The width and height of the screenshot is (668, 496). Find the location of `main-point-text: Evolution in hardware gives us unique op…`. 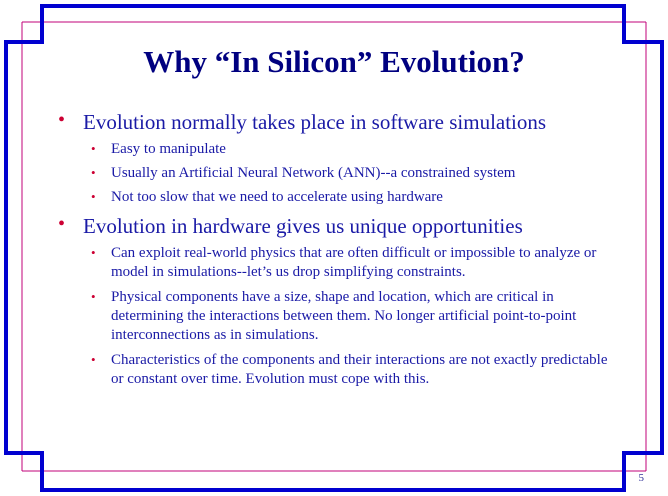

main-point-text: Evolution in hardware gives us unique op… is located at coordinates (303, 226).